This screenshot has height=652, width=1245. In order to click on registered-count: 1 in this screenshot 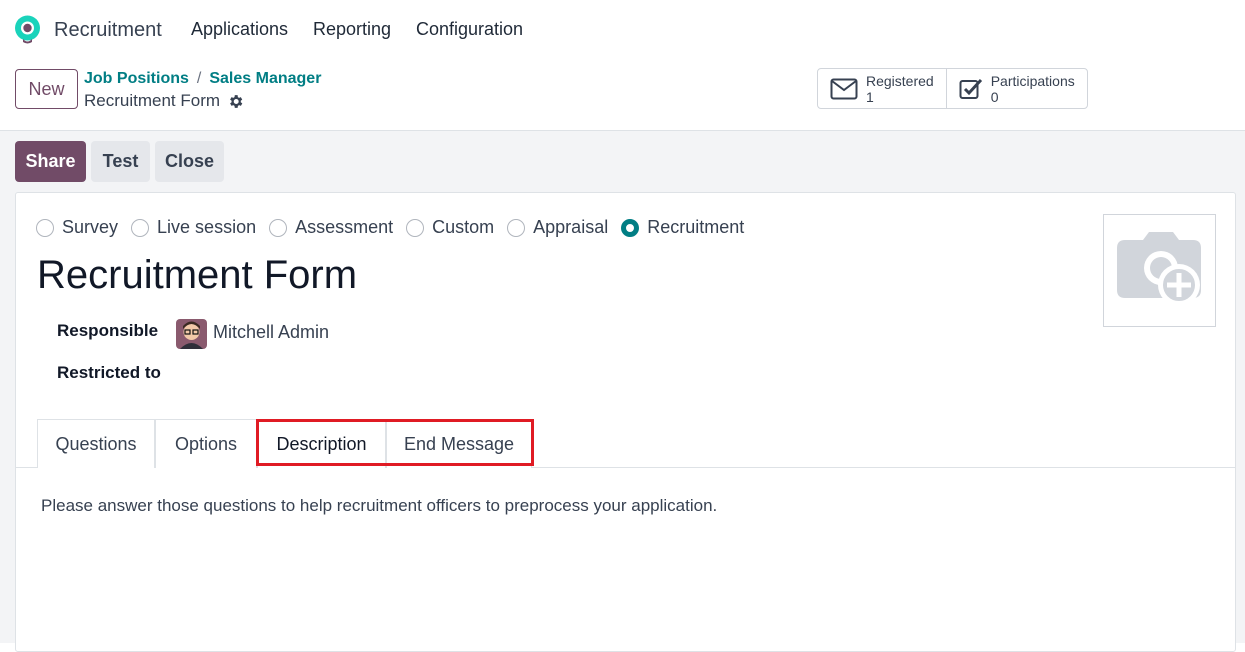, I will do `click(870, 96)`.